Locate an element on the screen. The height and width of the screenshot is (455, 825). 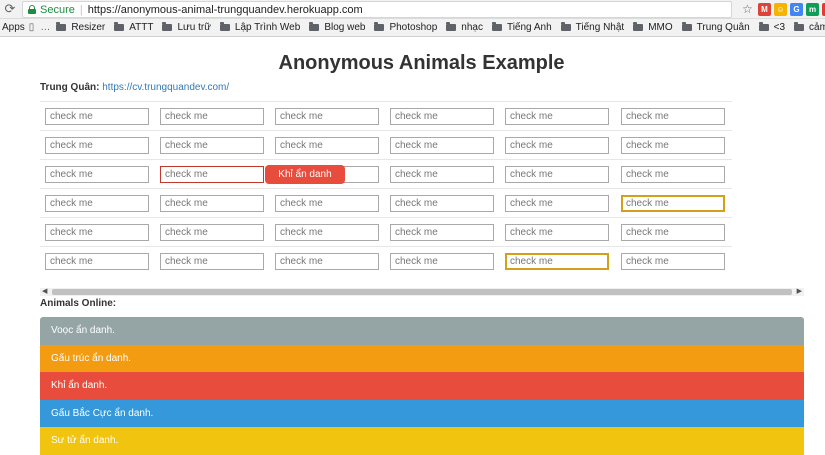
bookmark-item: MMO is located at coordinates (653, 27).